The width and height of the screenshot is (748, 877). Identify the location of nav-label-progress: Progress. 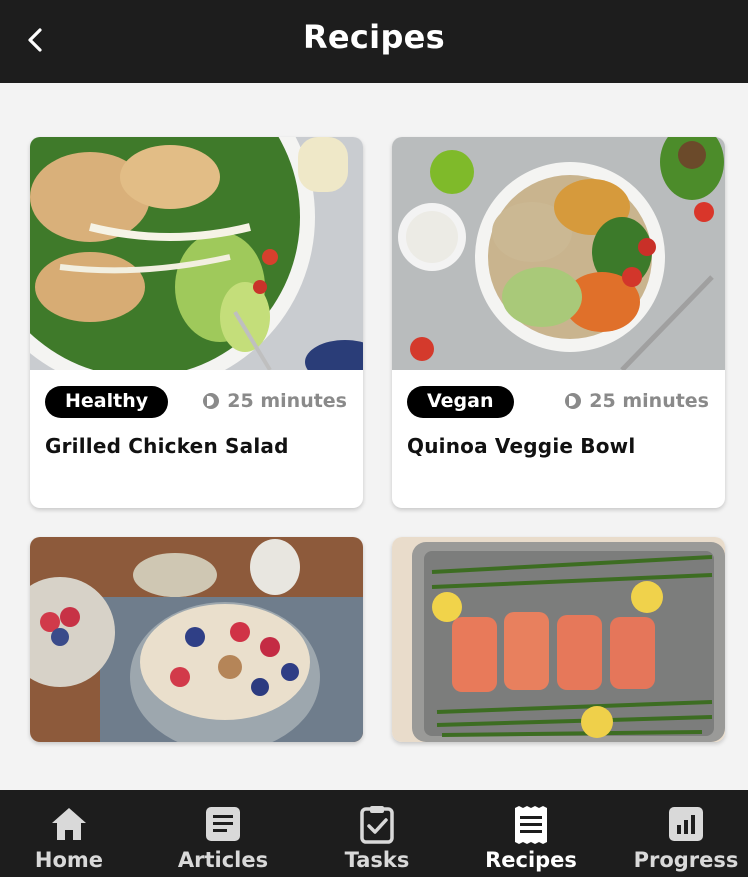
(686, 860).